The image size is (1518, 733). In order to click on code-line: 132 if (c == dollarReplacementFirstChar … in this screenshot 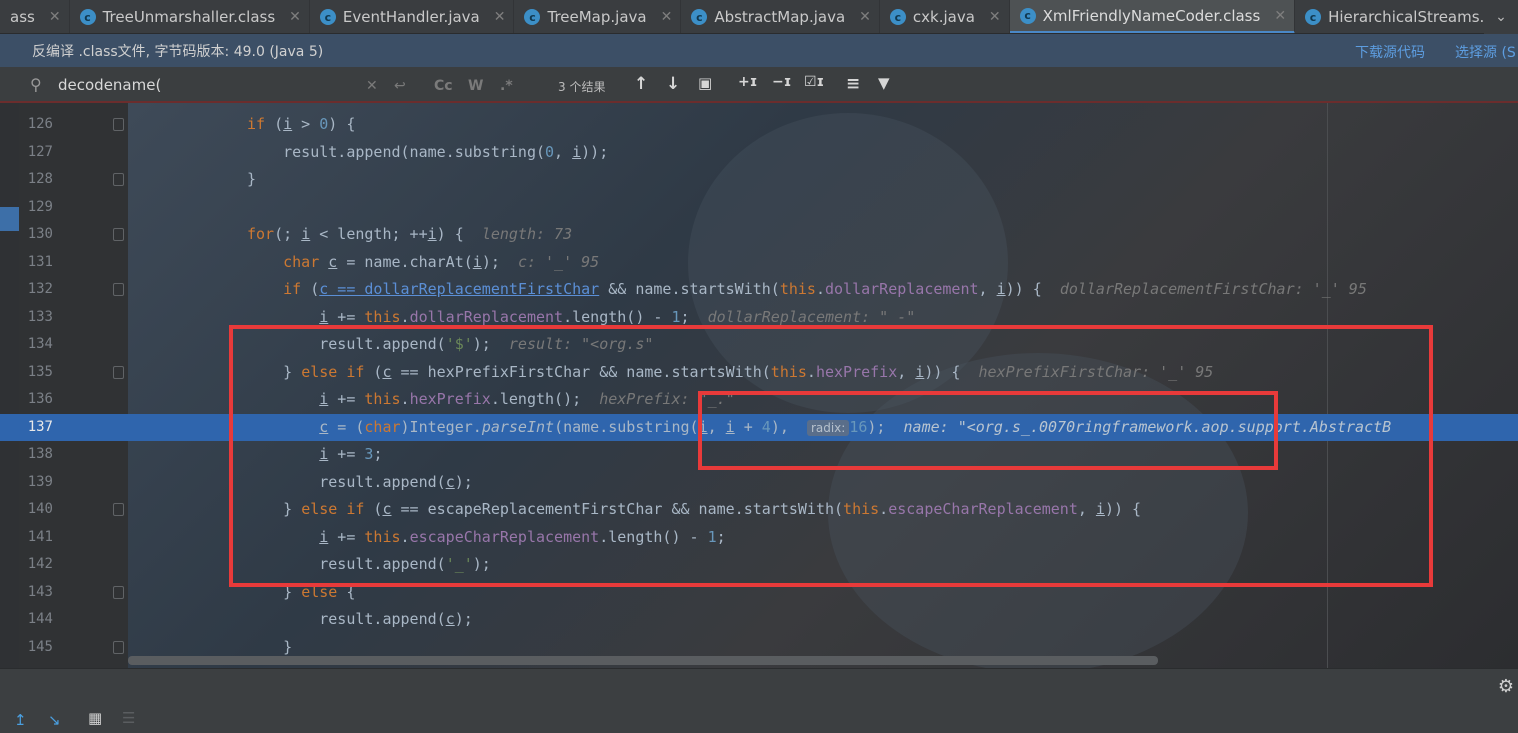, I will do `click(759, 290)`.